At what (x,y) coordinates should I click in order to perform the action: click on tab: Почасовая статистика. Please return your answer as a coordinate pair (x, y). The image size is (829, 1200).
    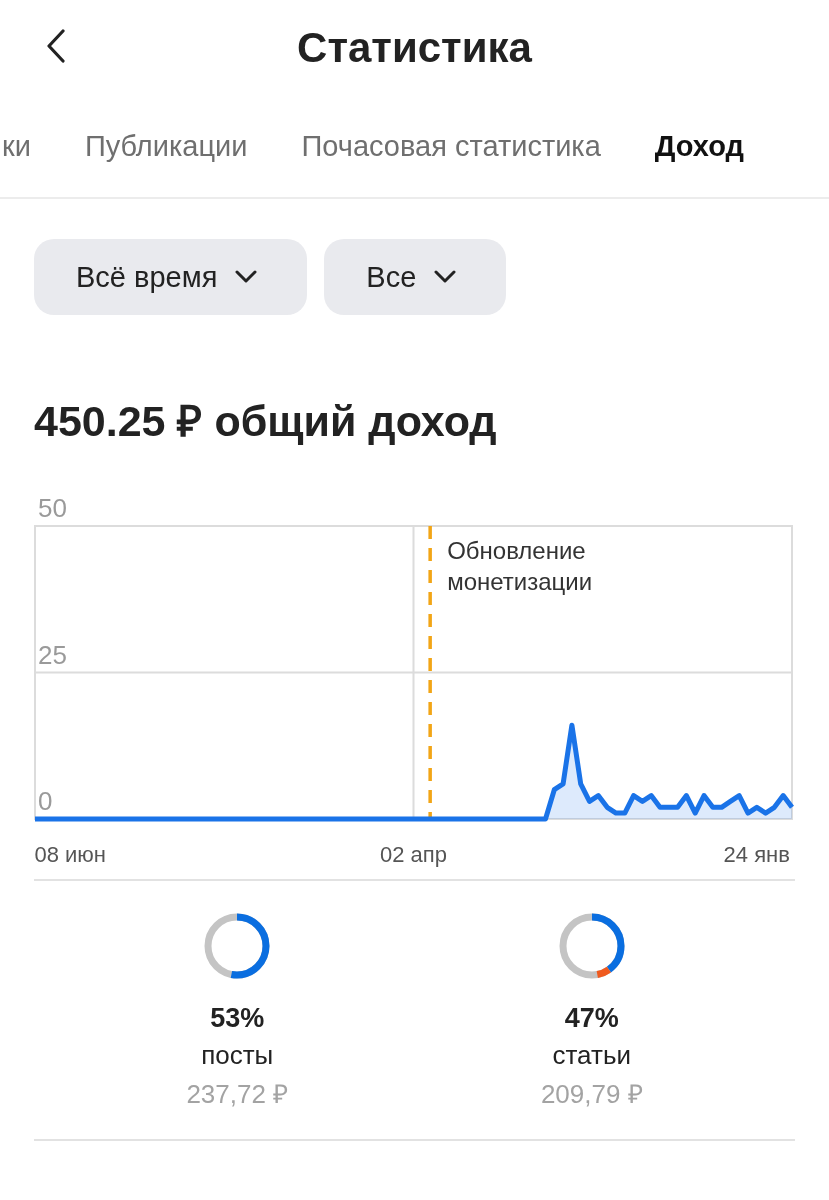
    Looking at the image, I should click on (451, 146).